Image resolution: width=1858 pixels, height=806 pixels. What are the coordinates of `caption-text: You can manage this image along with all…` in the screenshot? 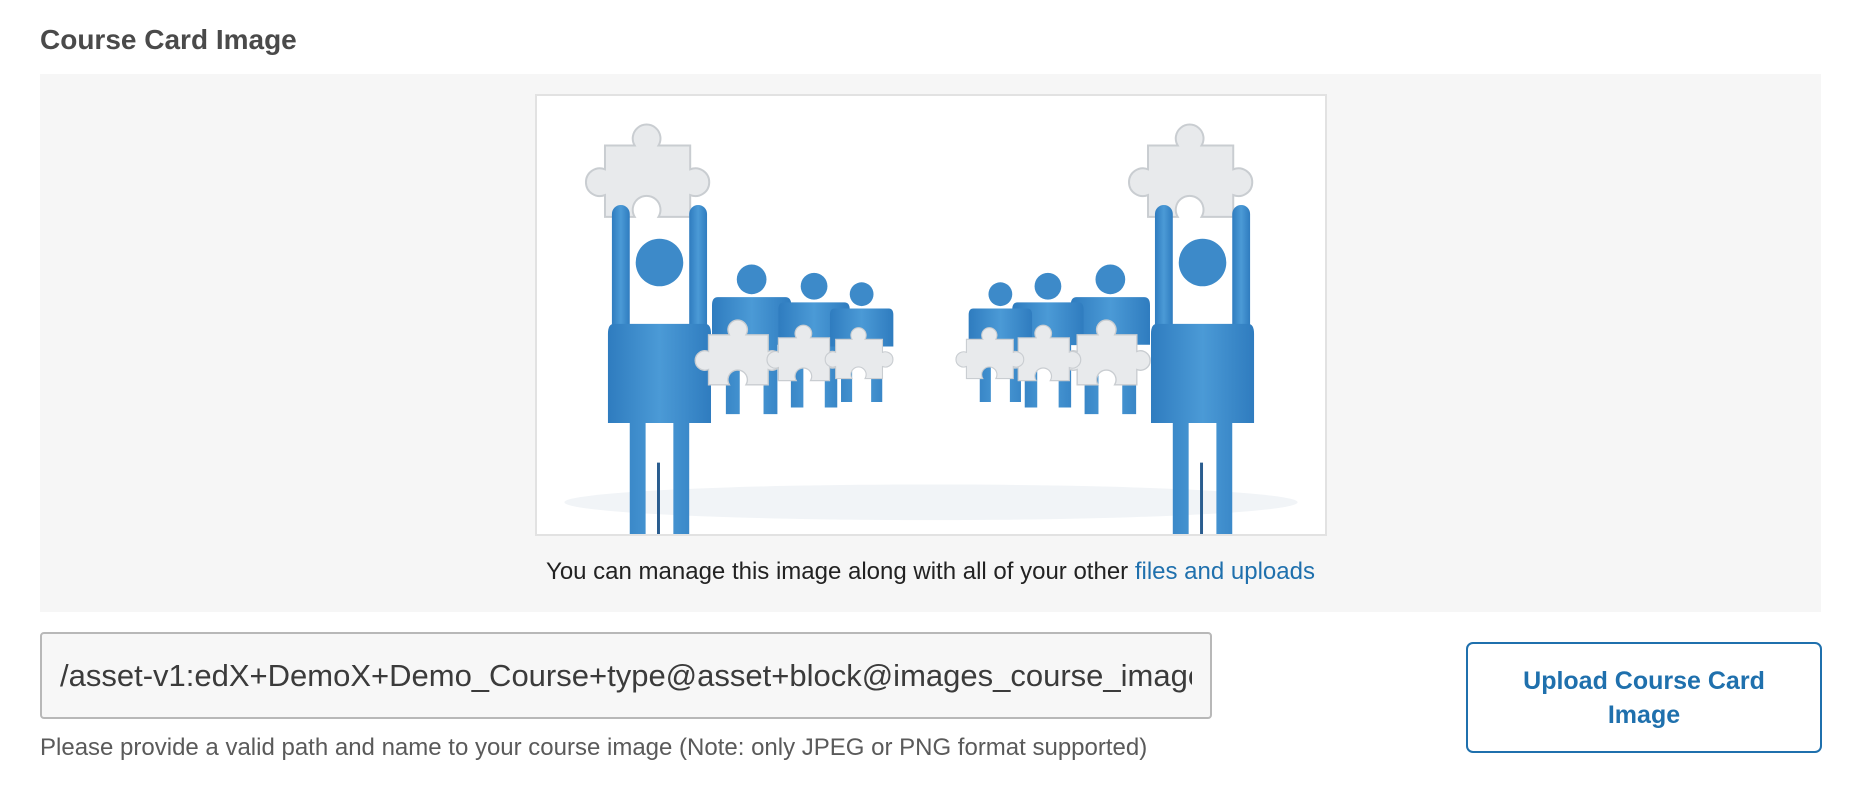 It's located at (837, 571).